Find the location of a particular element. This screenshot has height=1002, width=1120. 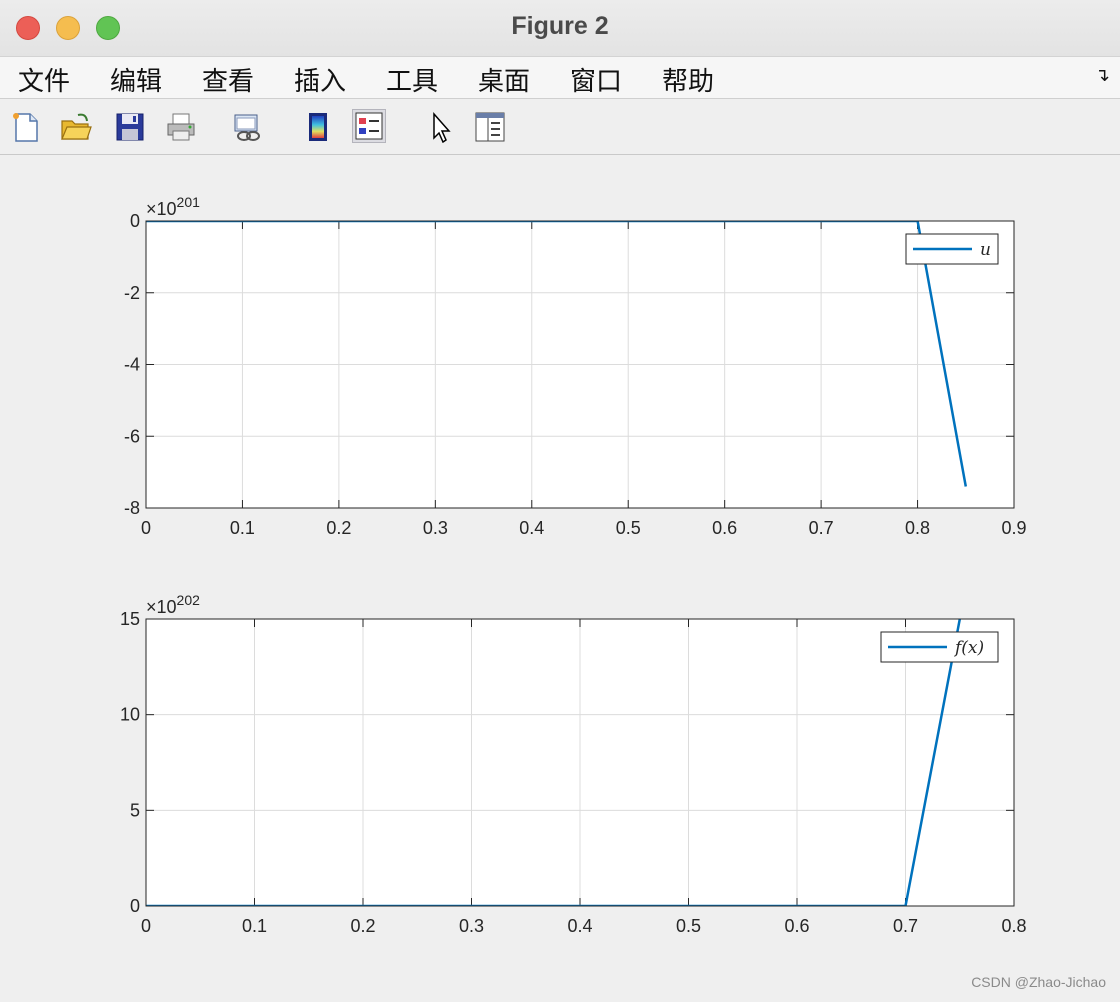

menu-bar: 文件 编辑 查看 插入 工具 桌面 窗口 帮助 ↴ is located at coordinates (560, 78).